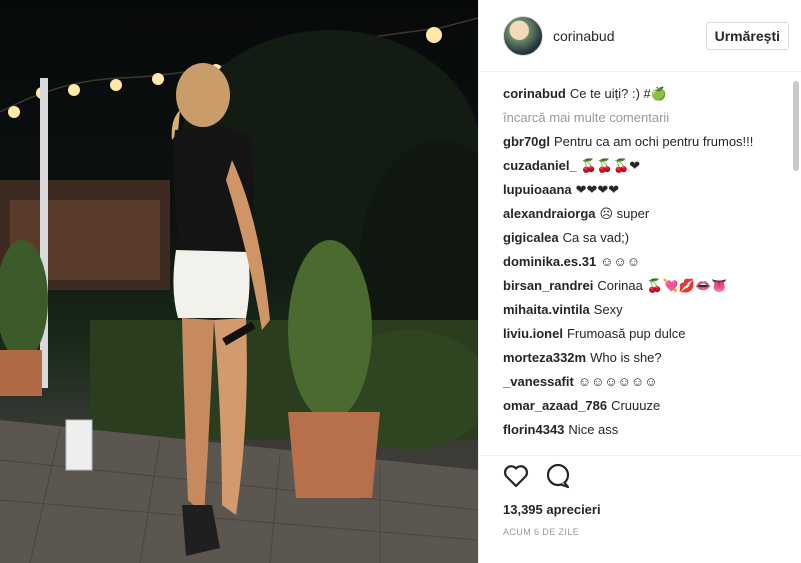 The width and height of the screenshot is (801, 563). Describe the element at coordinates (555, 405) in the screenshot. I see `comment-username: omar_azaad_786` at that location.